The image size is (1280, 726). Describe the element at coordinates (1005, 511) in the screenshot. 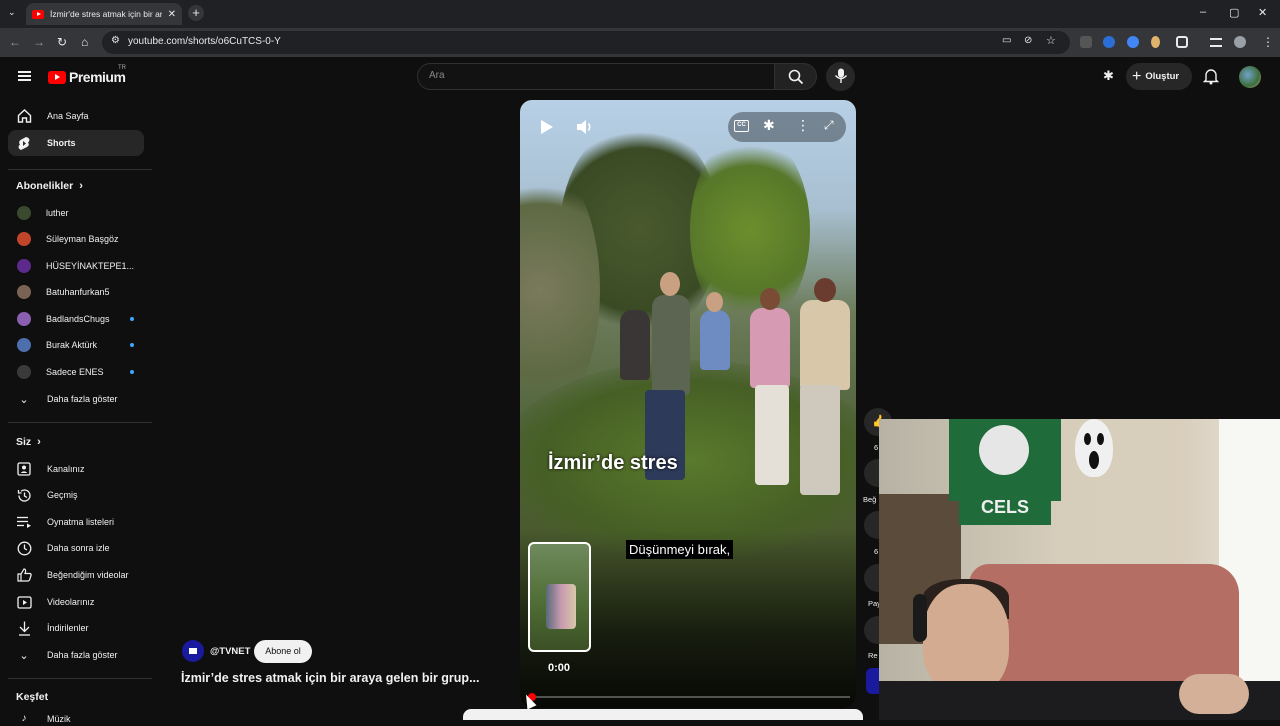

I see `webcam-flag-text: CELS` at that location.